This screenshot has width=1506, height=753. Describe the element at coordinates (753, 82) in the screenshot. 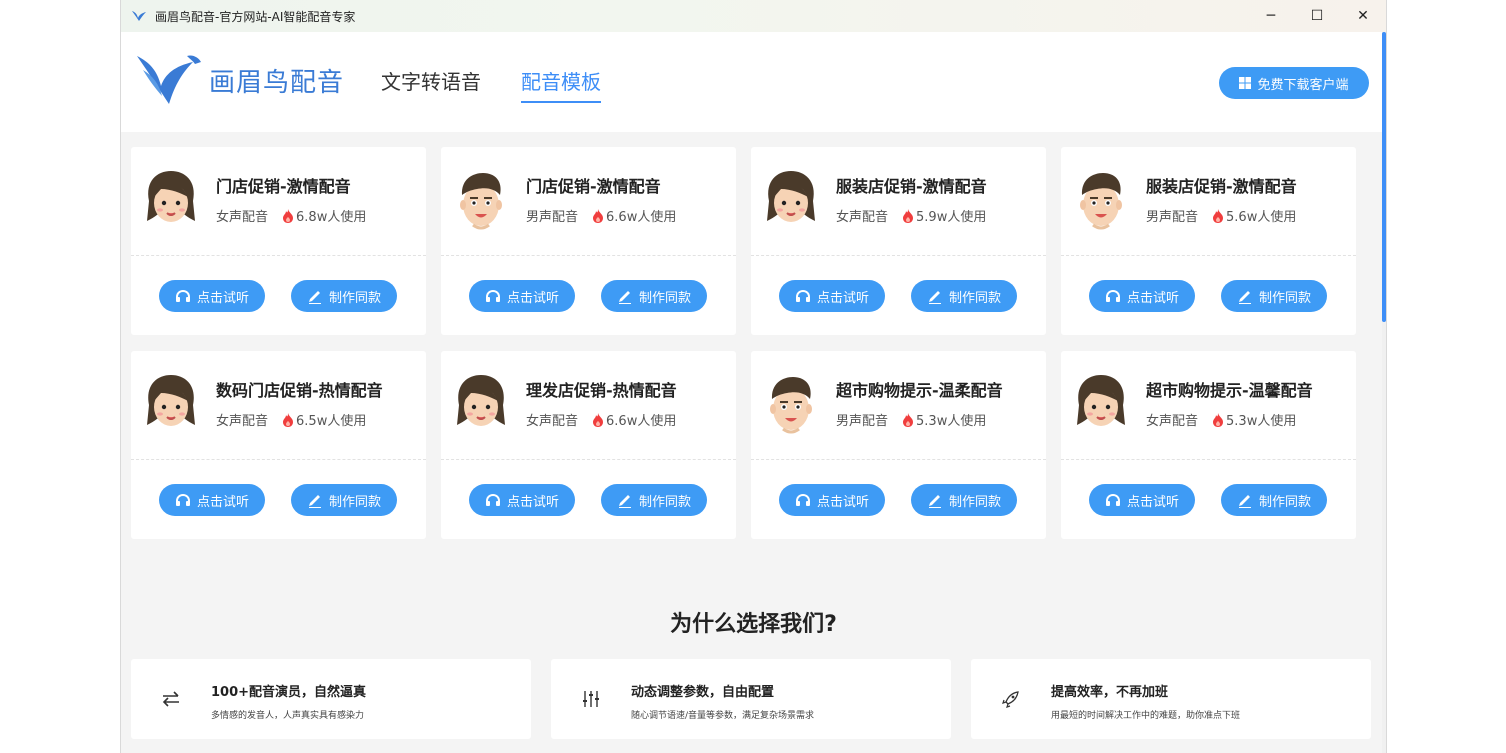

I see `site-header: 画眉鸟配音 文字转语音 配音模板 免费下载客户端` at that location.